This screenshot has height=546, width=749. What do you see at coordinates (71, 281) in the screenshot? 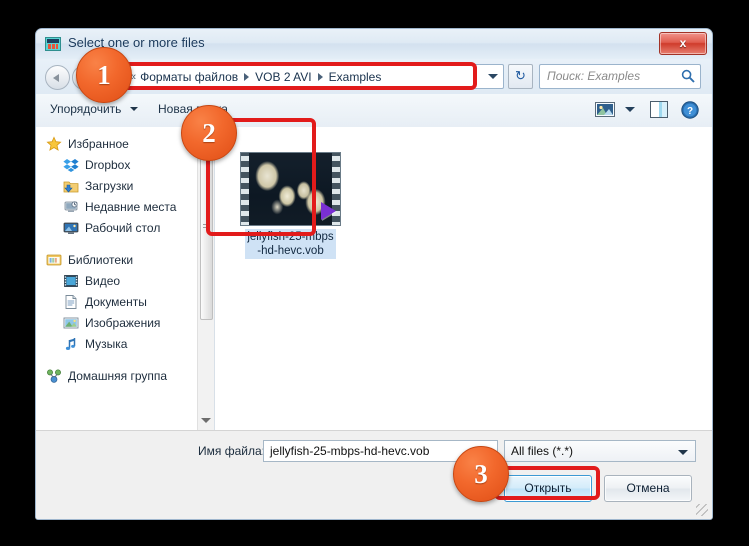
I see `video-icon` at bounding box center [71, 281].